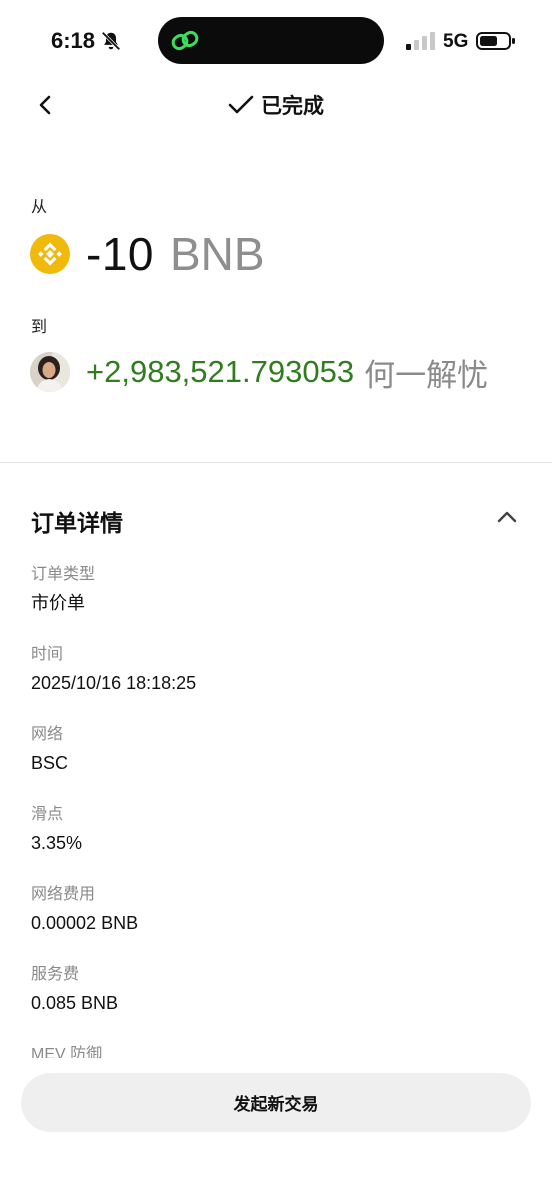  Describe the element at coordinates (271, 40) in the screenshot. I see `dynamic-island` at that location.